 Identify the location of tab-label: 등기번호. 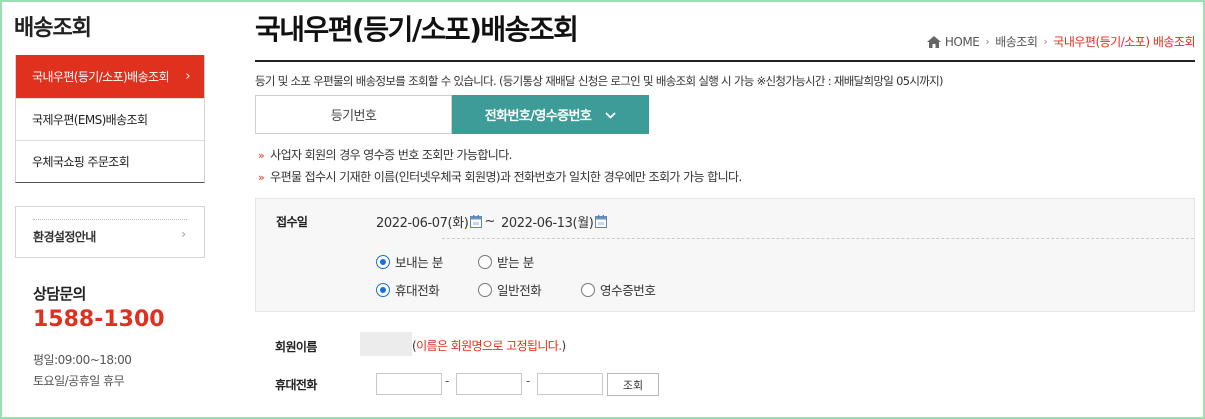
(353, 116).